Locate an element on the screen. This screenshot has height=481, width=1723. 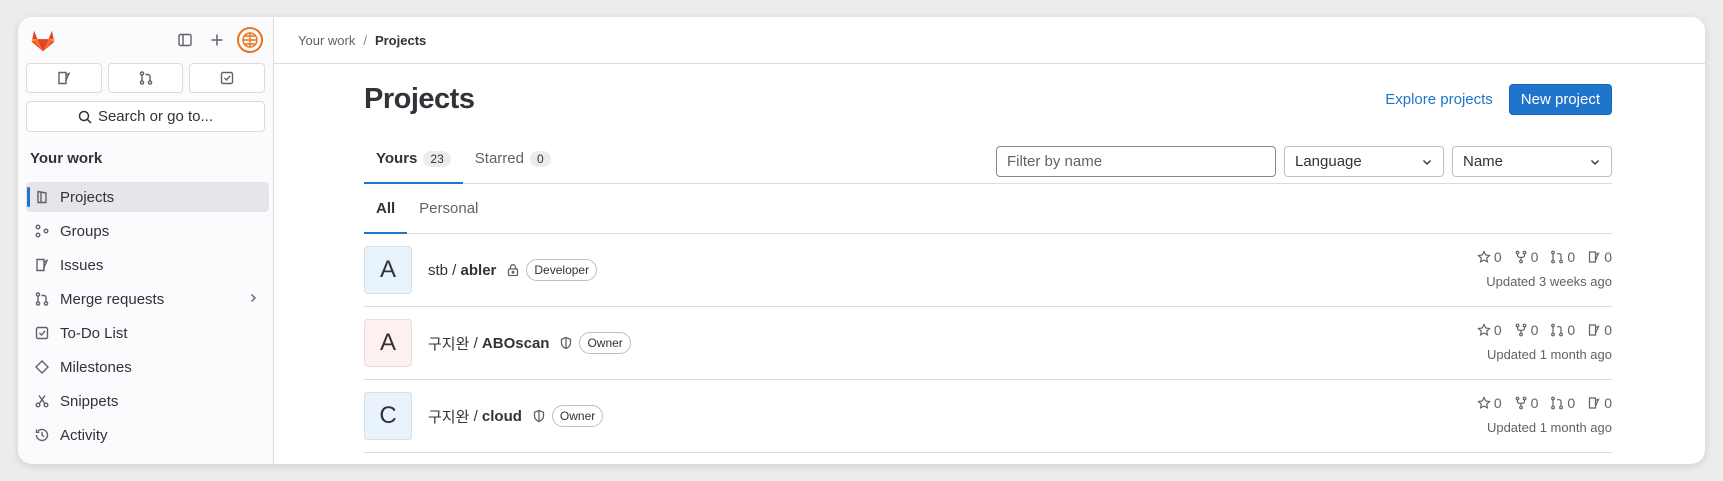
project-avatar: C is located at coordinates (388, 416).